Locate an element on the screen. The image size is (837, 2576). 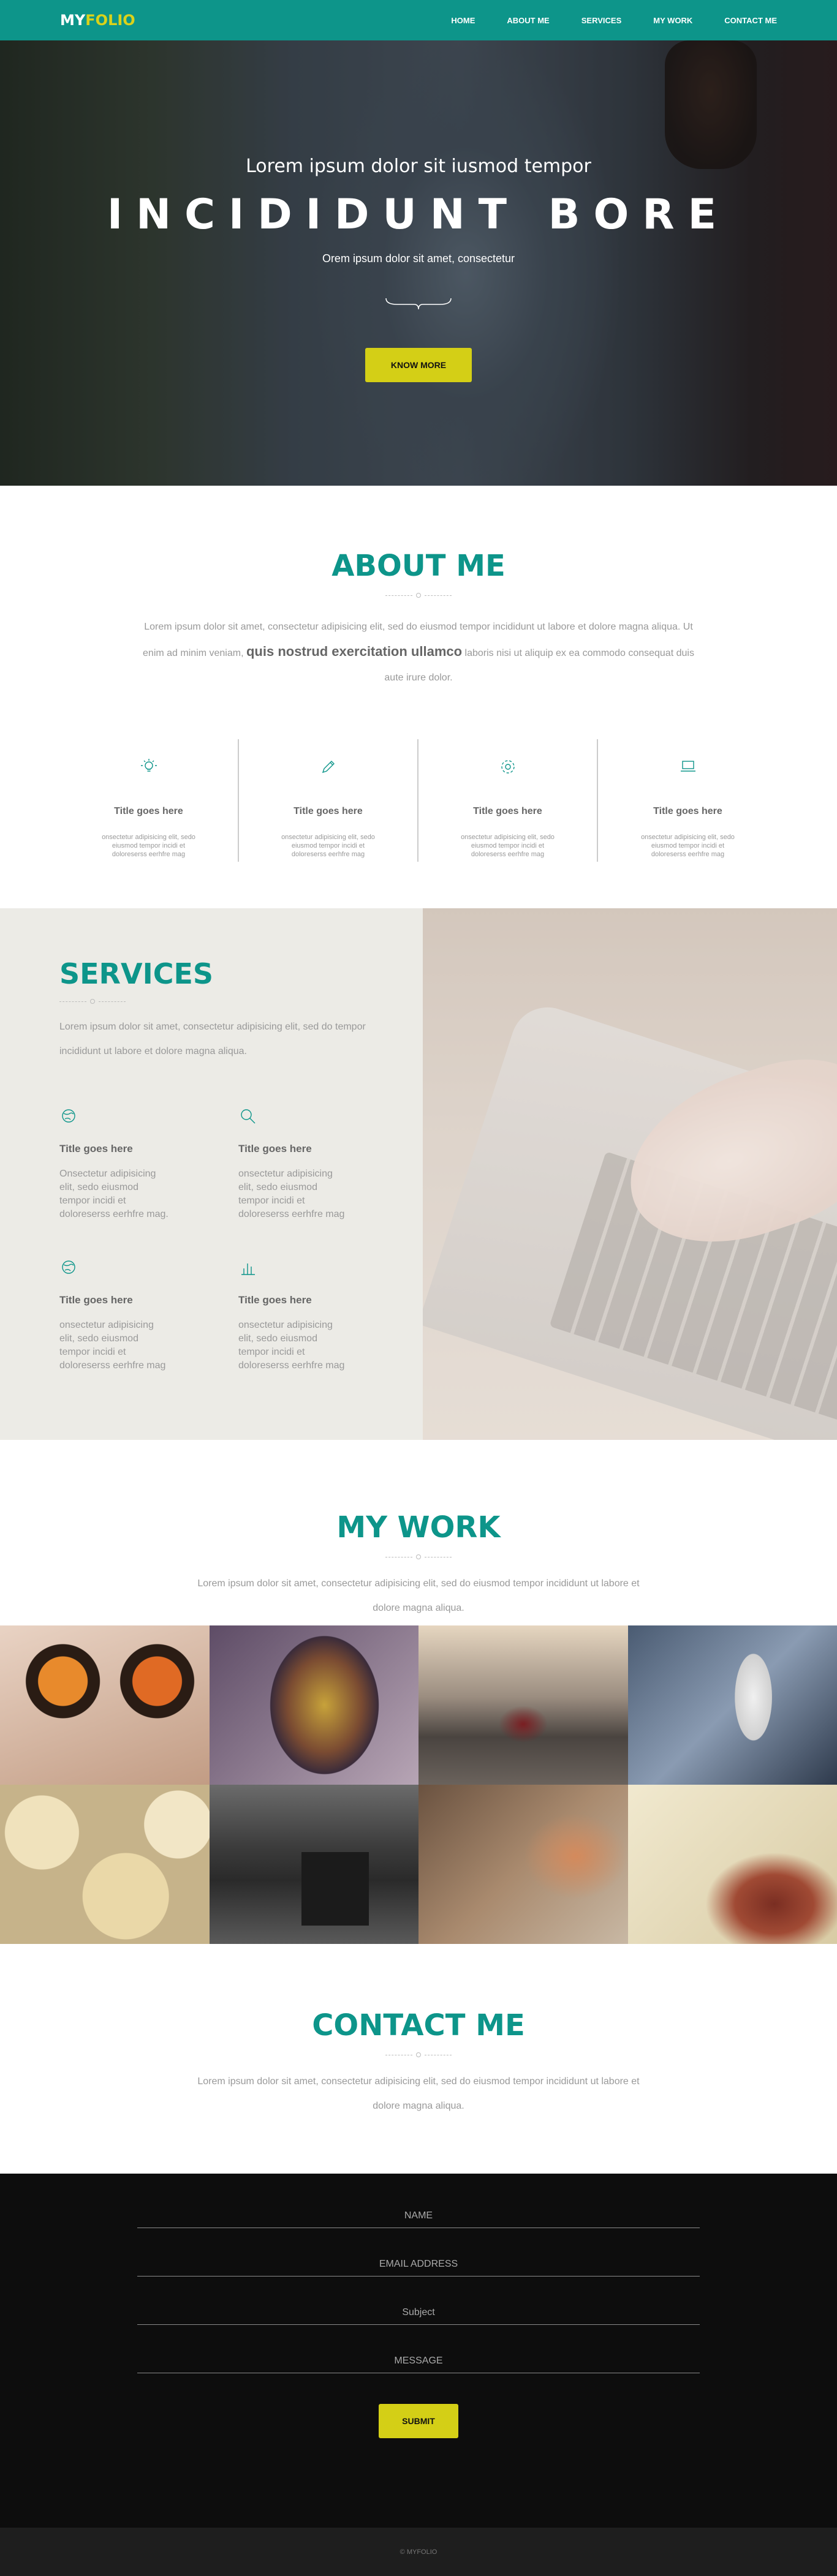
copyright-text: © MYFOLIO is located at coordinates (418, 2552).